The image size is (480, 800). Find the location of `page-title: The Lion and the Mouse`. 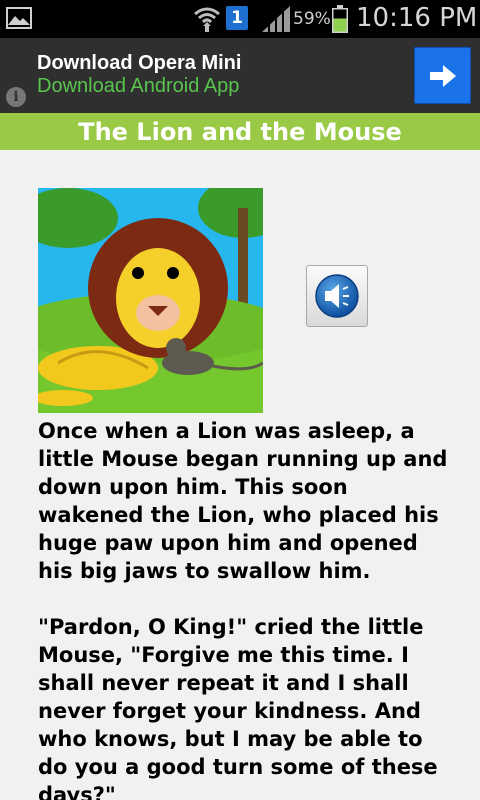

page-title: The Lion and the Mouse is located at coordinates (240, 132).